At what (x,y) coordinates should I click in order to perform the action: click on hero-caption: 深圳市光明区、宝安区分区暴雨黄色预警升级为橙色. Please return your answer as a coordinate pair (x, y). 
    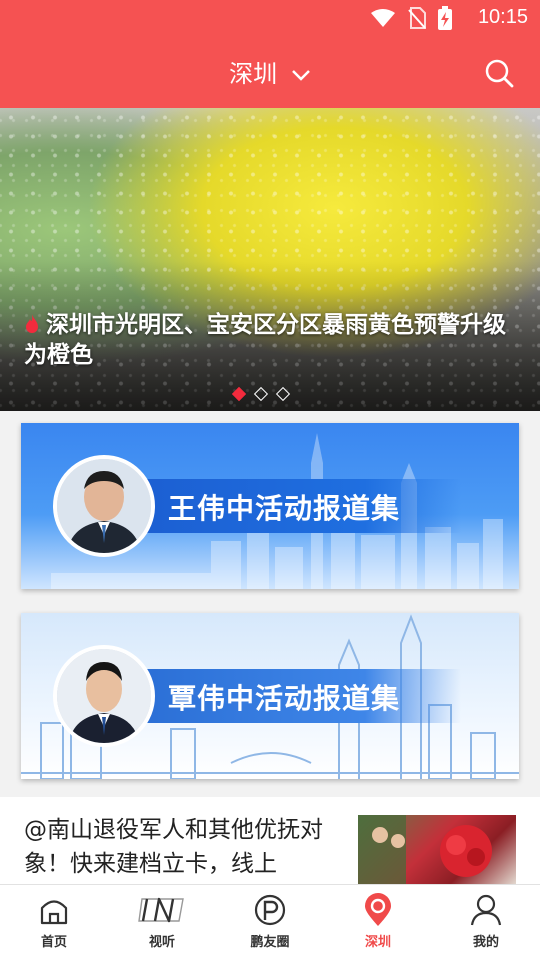
    Looking at the image, I should click on (274, 340).